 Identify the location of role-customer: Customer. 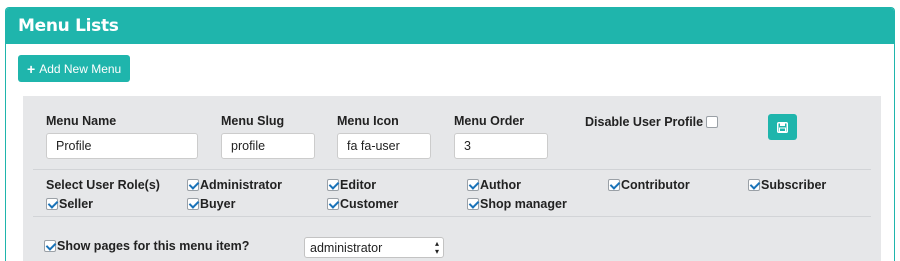
(362, 204).